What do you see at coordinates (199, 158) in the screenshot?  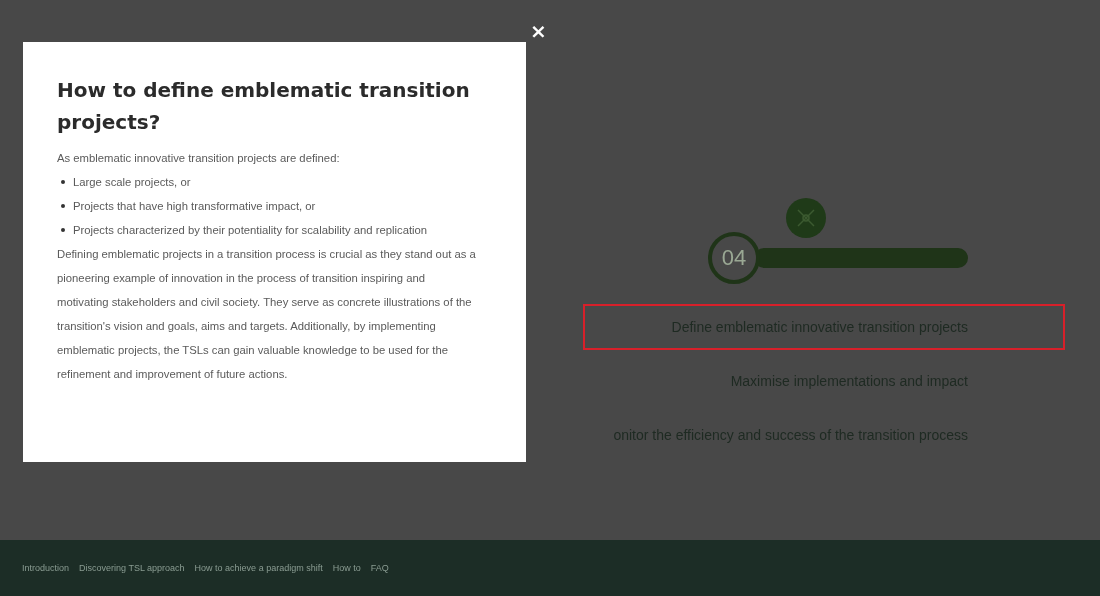 I see `intro-text: As emblematic innovative transition projects are defined:` at bounding box center [199, 158].